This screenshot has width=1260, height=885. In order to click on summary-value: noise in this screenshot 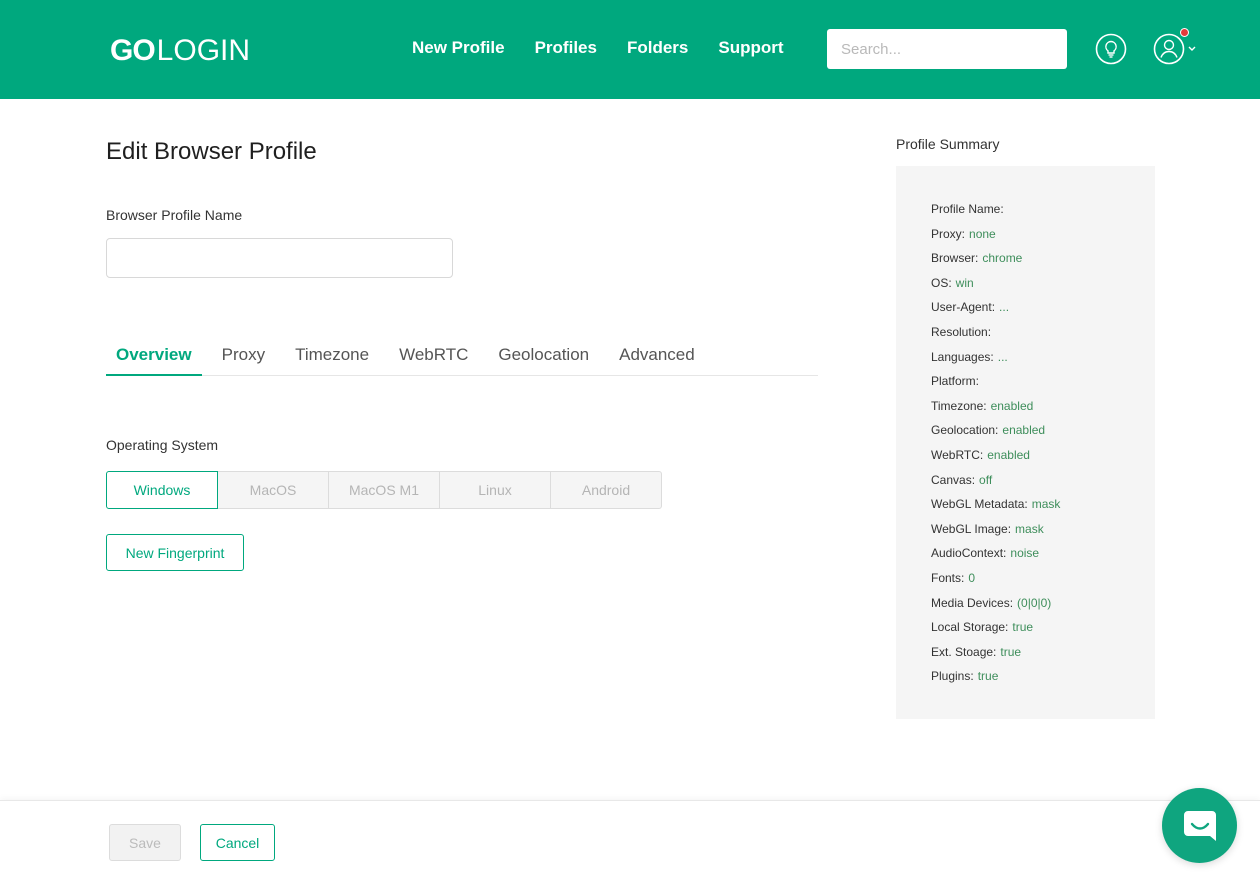, I will do `click(1025, 553)`.